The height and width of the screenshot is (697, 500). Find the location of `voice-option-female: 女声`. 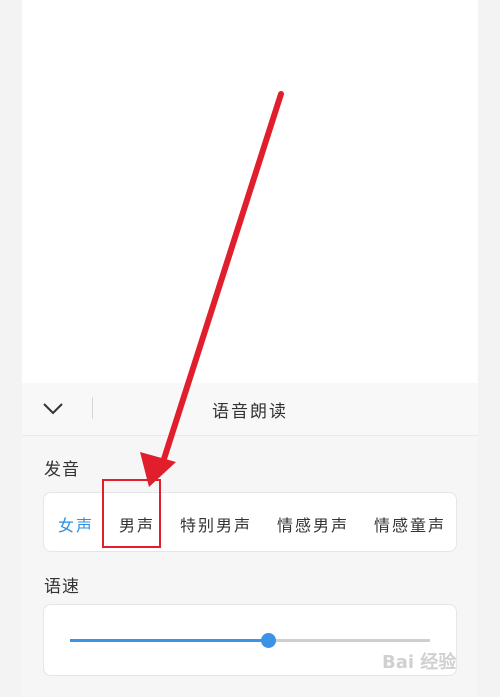

voice-option-female: 女声 is located at coordinates (76, 524).